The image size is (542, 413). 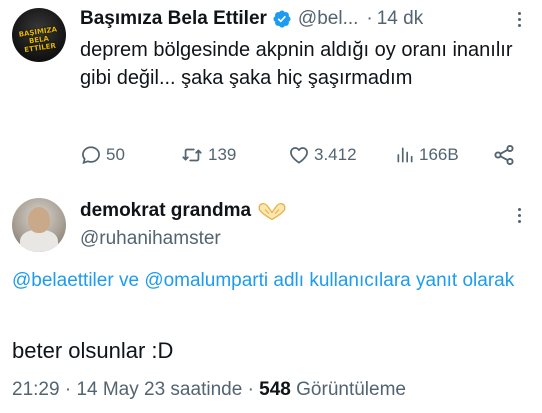 I want to click on share-button, so click(x=506, y=155).